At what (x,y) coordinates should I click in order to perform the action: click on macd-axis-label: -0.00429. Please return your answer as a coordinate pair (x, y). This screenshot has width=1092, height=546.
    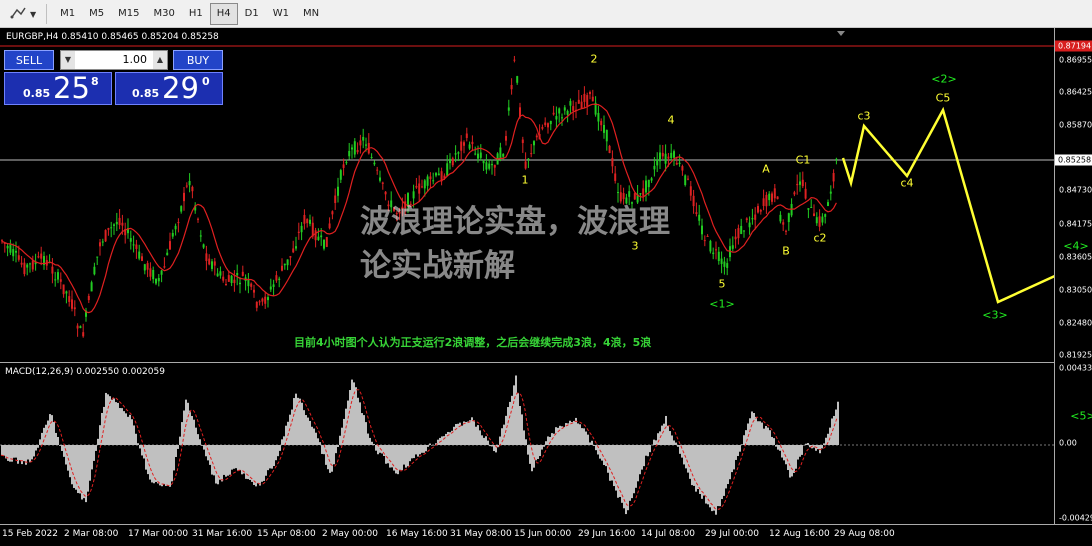
    Looking at the image, I should click on (1075, 518).